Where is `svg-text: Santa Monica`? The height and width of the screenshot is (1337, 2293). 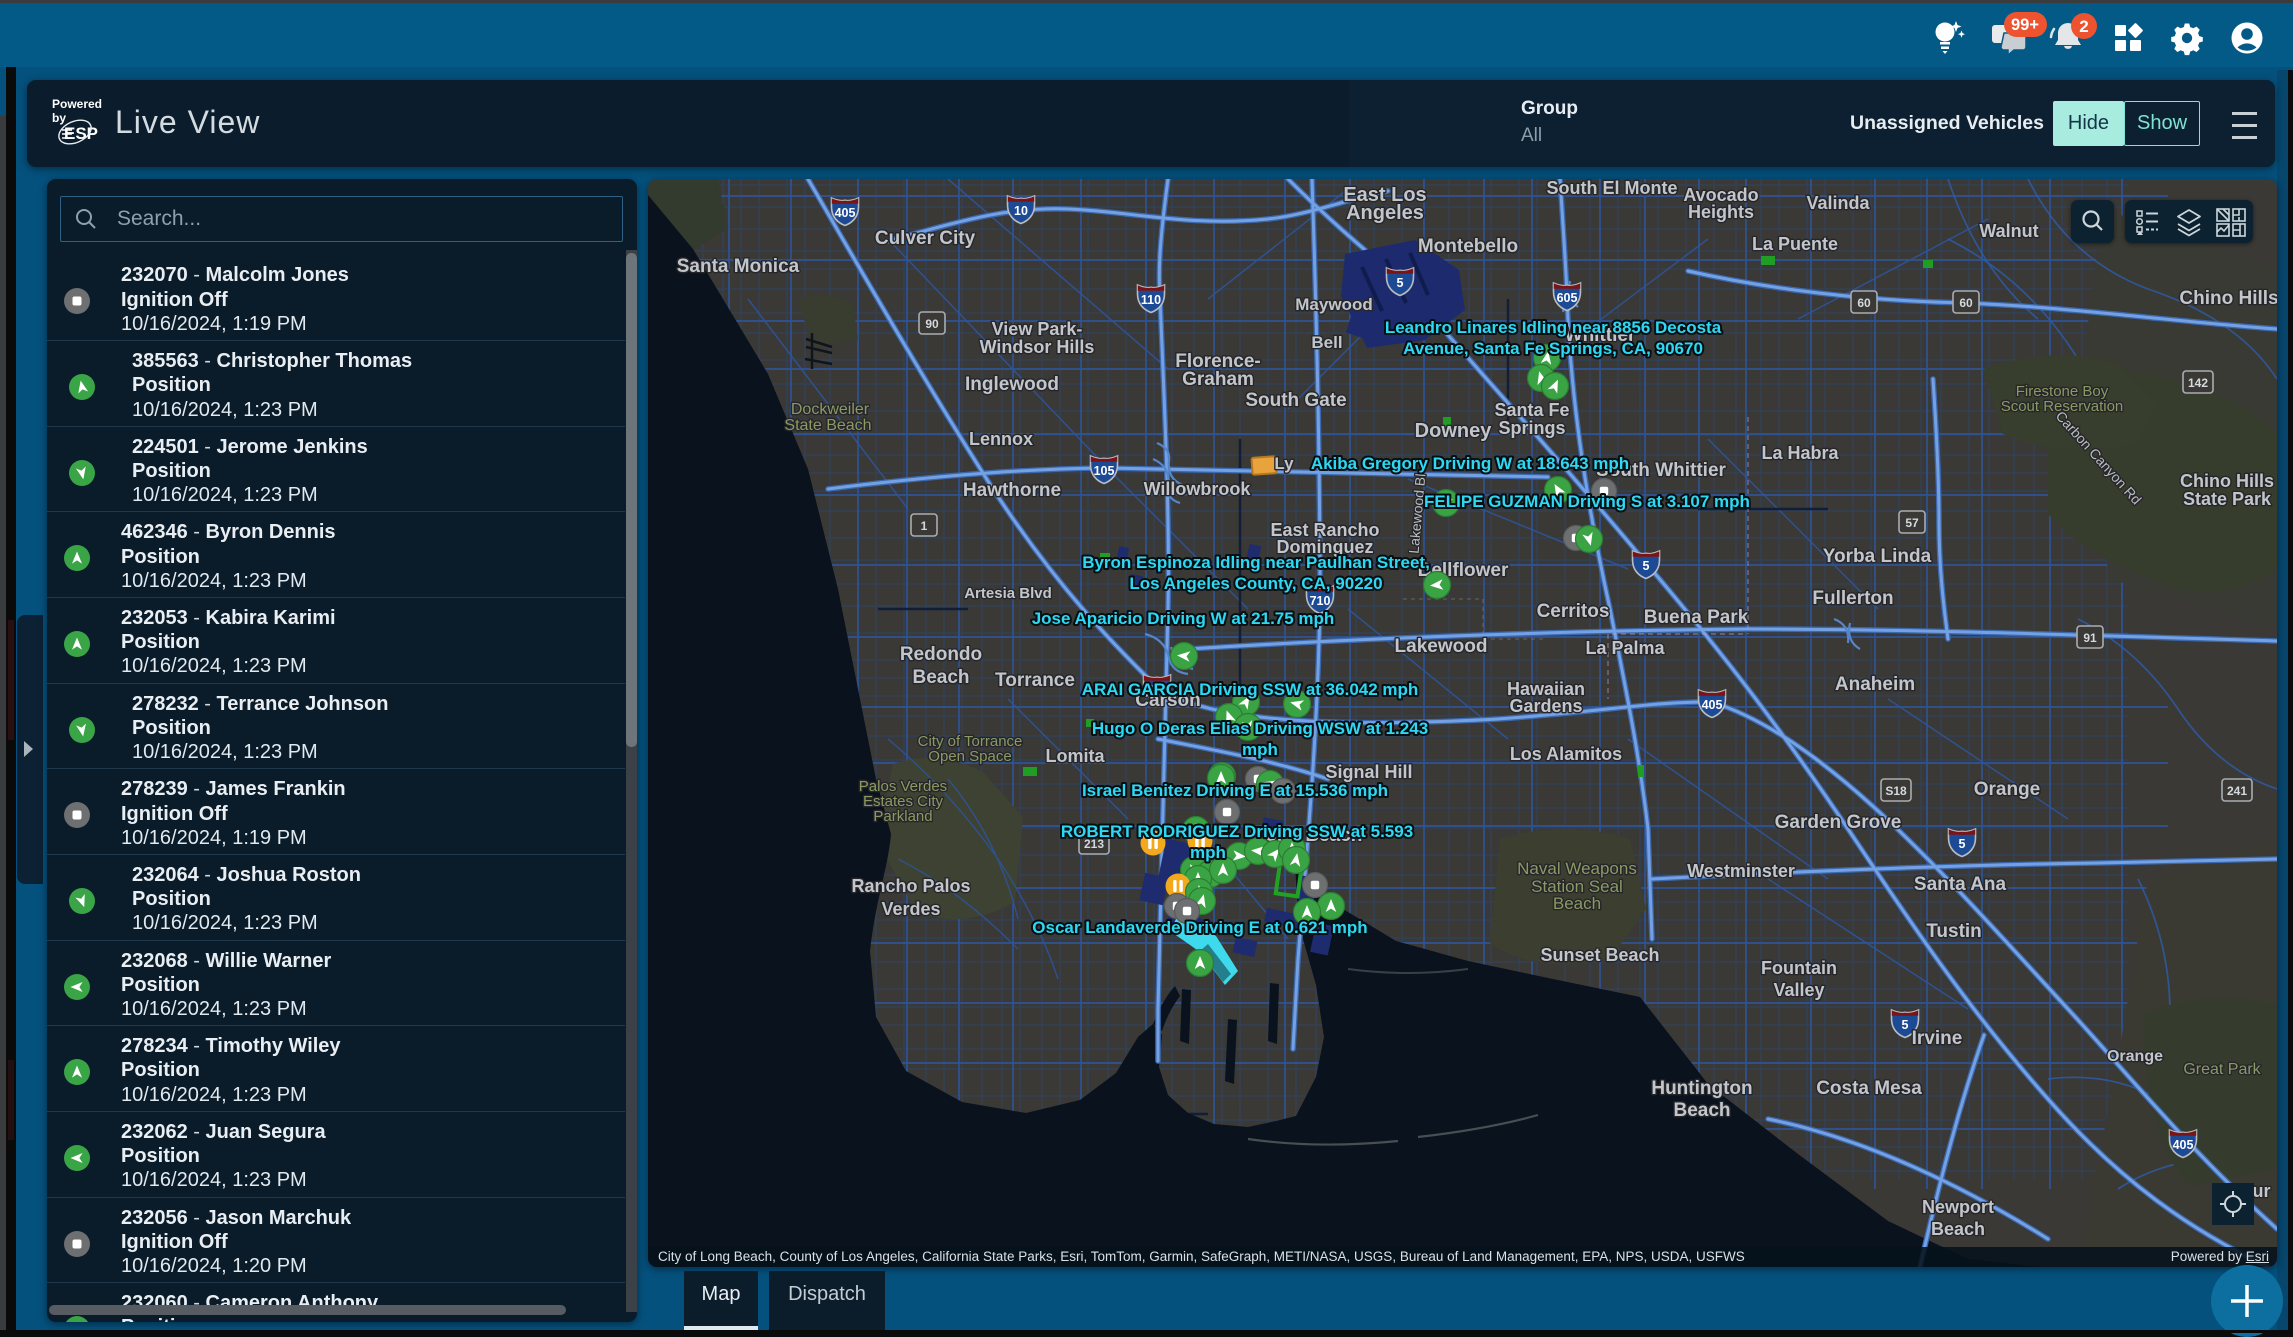
svg-text: Santa Monica is located at coordinates (738, 266).